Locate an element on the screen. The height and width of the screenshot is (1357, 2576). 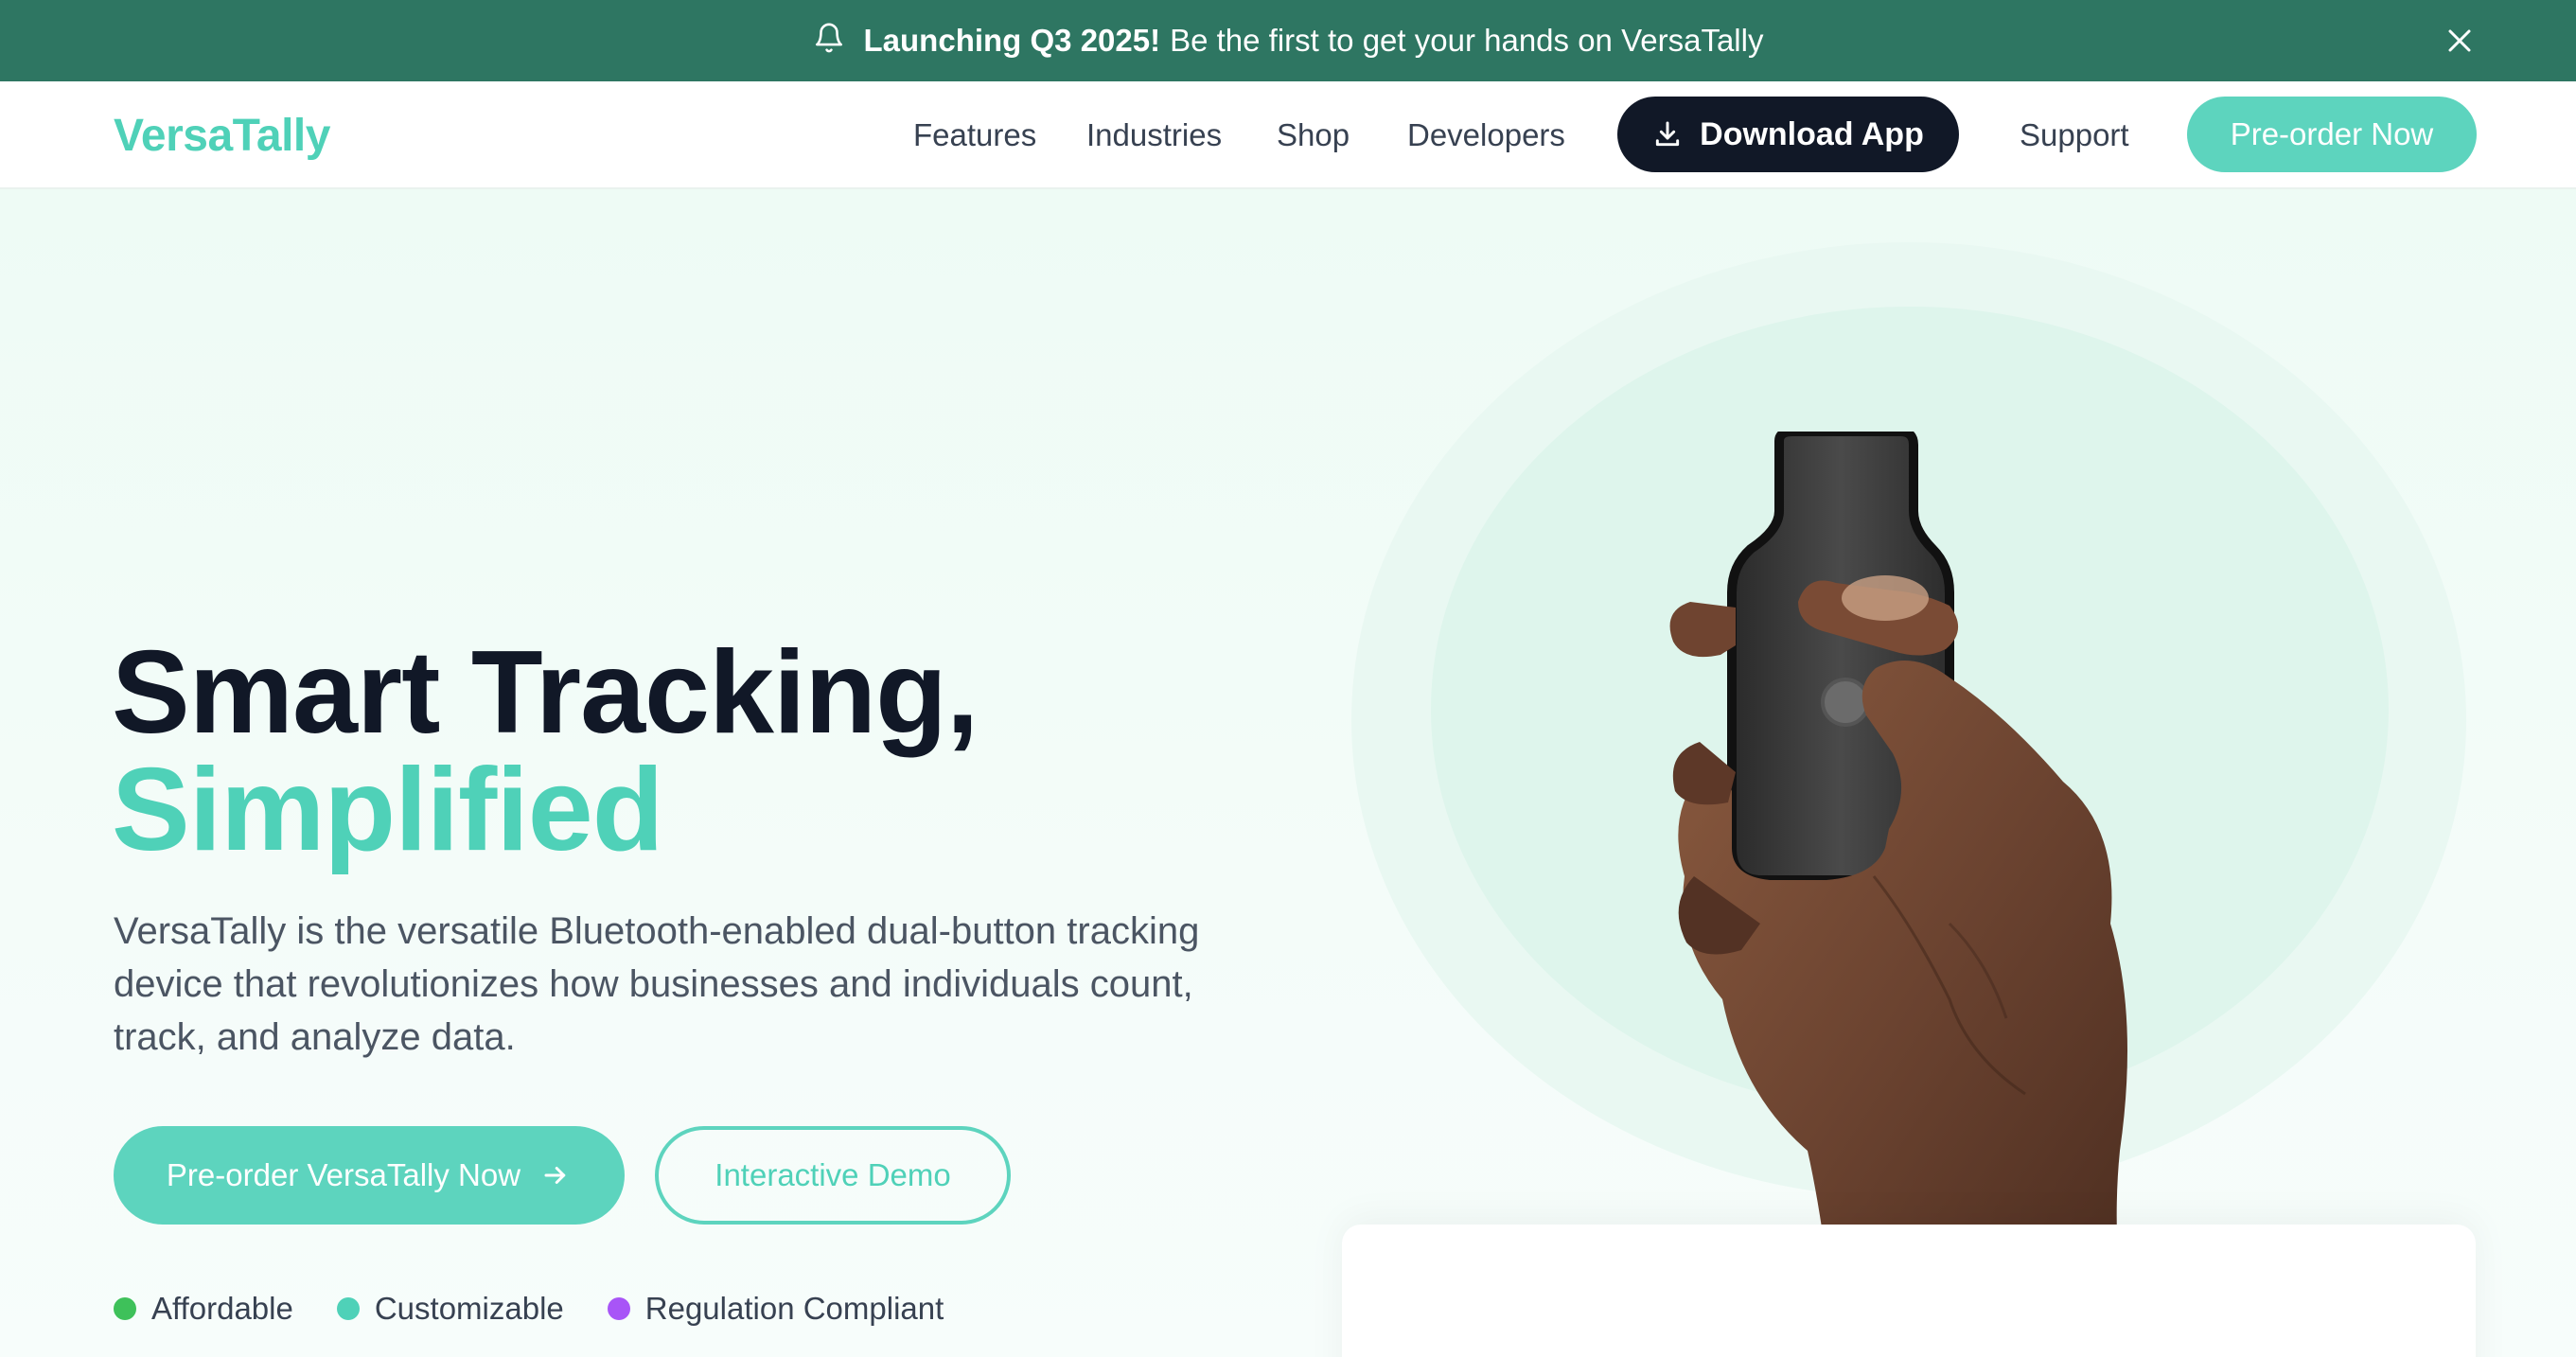
teal-dot-icon is located at coordinates (348, 1309).